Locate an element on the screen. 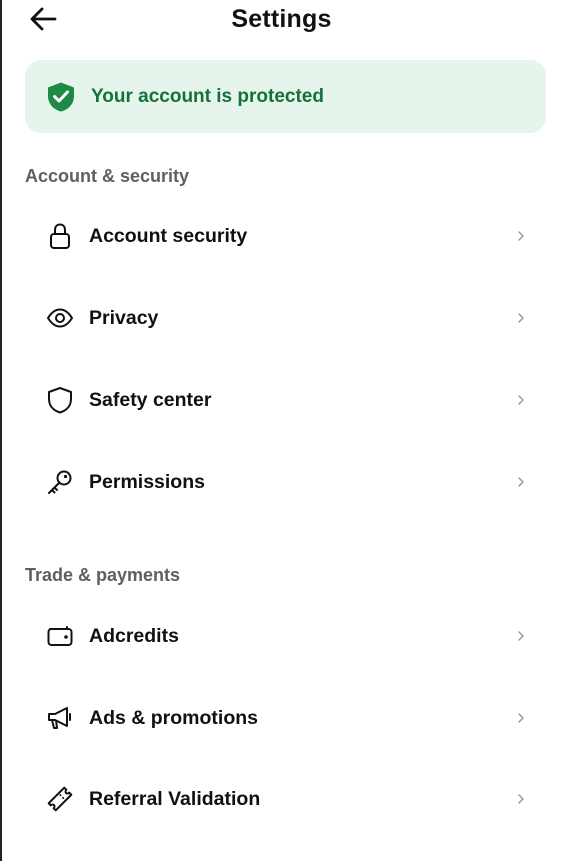 This screenshot has width=563, height=861. settings-item-label: Adcredits is located at coordinates (134, 635).